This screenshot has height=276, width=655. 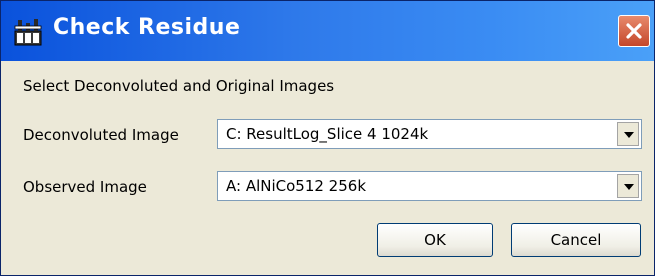 I want to click on app-icon, so click(x=28, y=32).